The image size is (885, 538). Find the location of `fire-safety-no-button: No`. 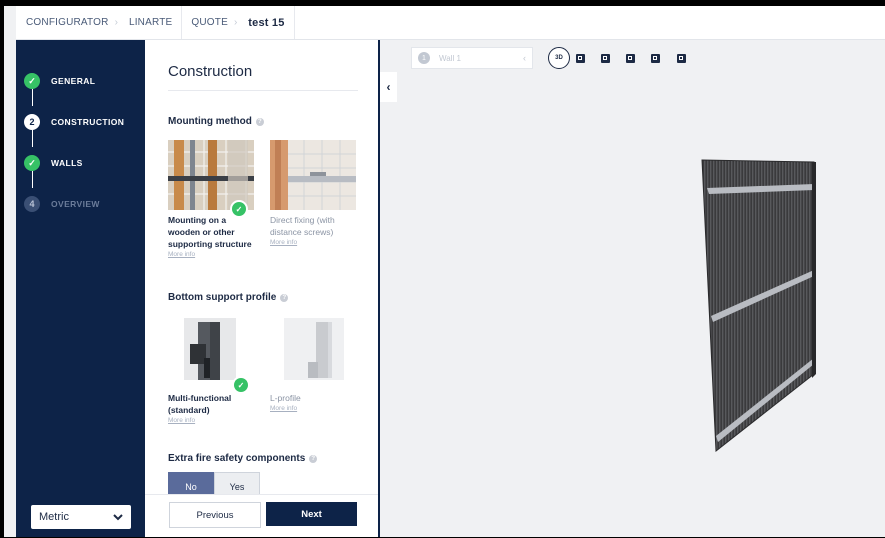

fire-safety-no-button: No is located at coordinates (191, 483).